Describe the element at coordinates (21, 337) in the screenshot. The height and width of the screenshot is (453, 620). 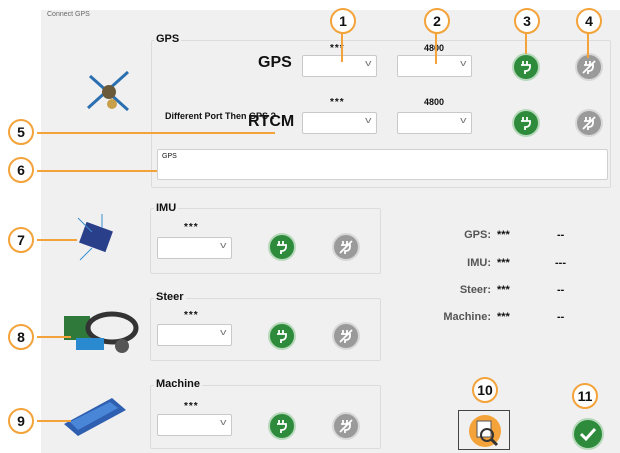
I see `callout-8: 8` at that location.